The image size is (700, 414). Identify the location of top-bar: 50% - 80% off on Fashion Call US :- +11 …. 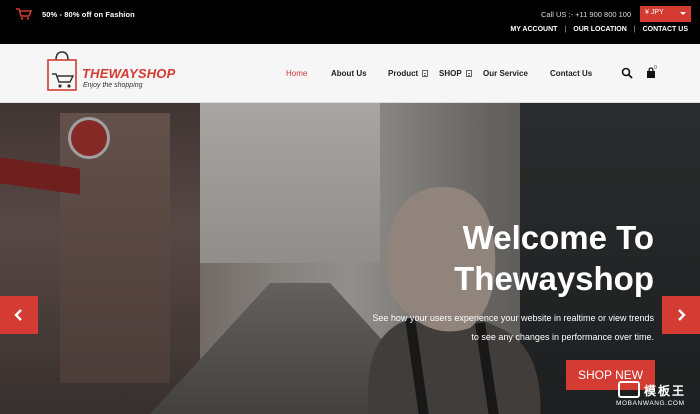
(350, 22).